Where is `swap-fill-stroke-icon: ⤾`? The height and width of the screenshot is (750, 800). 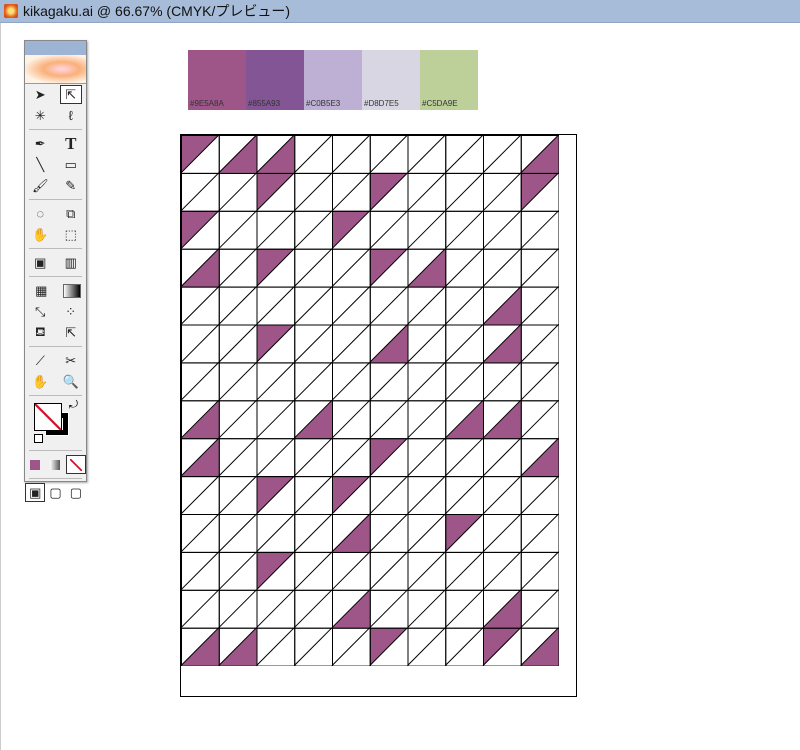
swap-fill-stroke-icon: ⤾ is located at coordinates (73, 405).